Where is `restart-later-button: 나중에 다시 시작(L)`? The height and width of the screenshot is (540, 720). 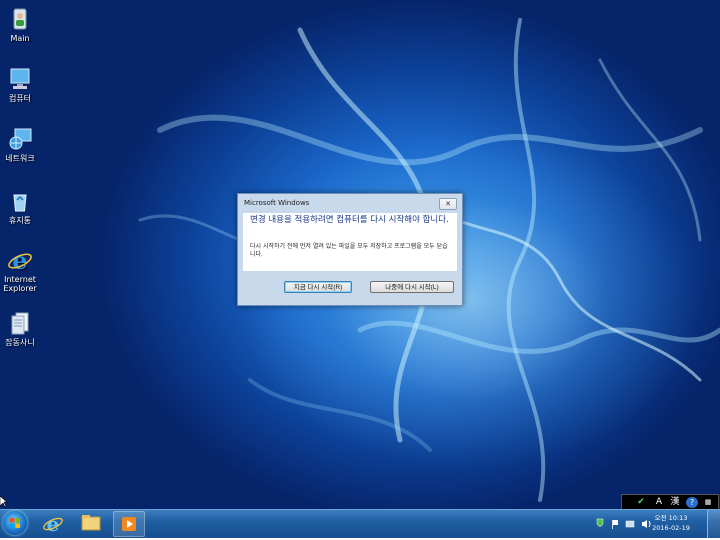
restart-later-button: 나중에 다시 시작(L) is located at coordinates (412, 287).